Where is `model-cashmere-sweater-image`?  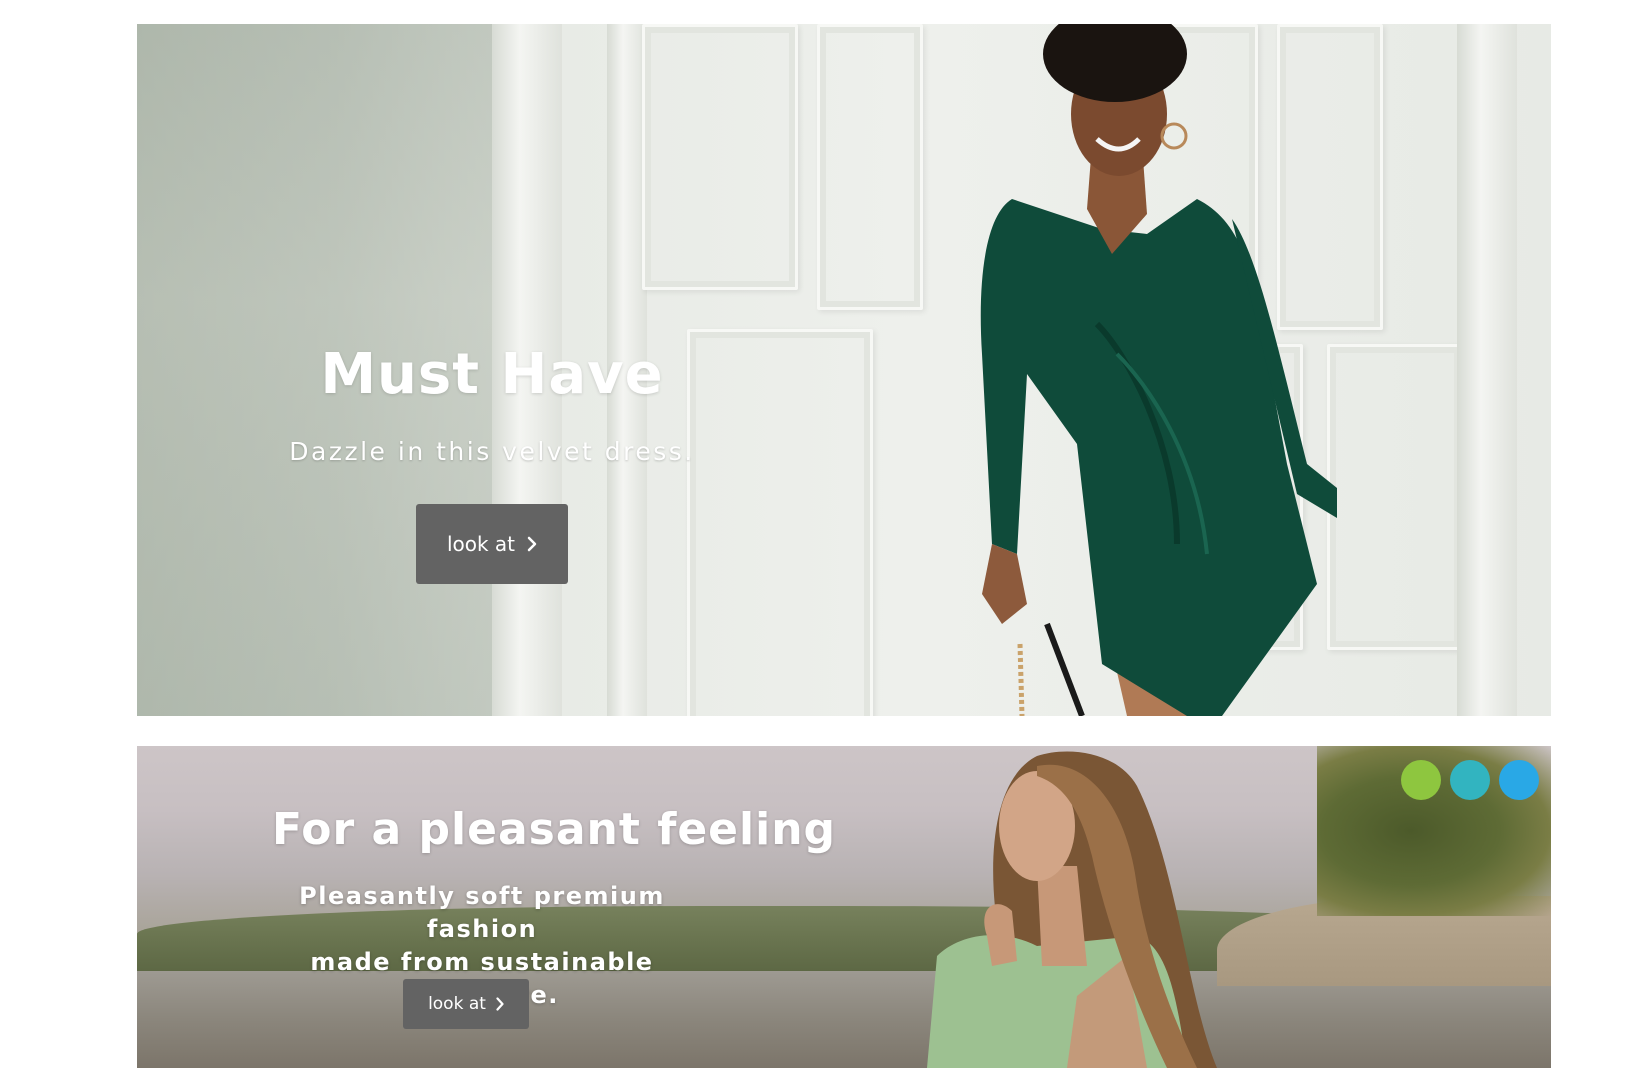
model-cashmere-sweater-image is located at coordinates (1072, 909).